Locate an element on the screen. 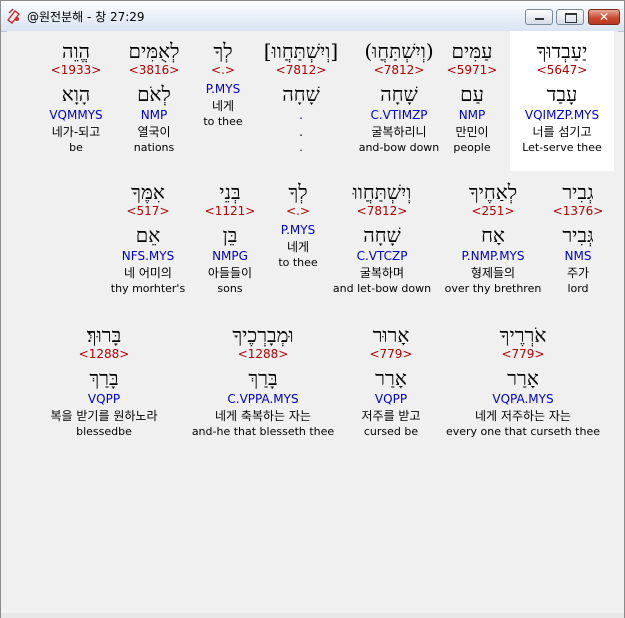  maximize-button is located at coordinates (570, 17).